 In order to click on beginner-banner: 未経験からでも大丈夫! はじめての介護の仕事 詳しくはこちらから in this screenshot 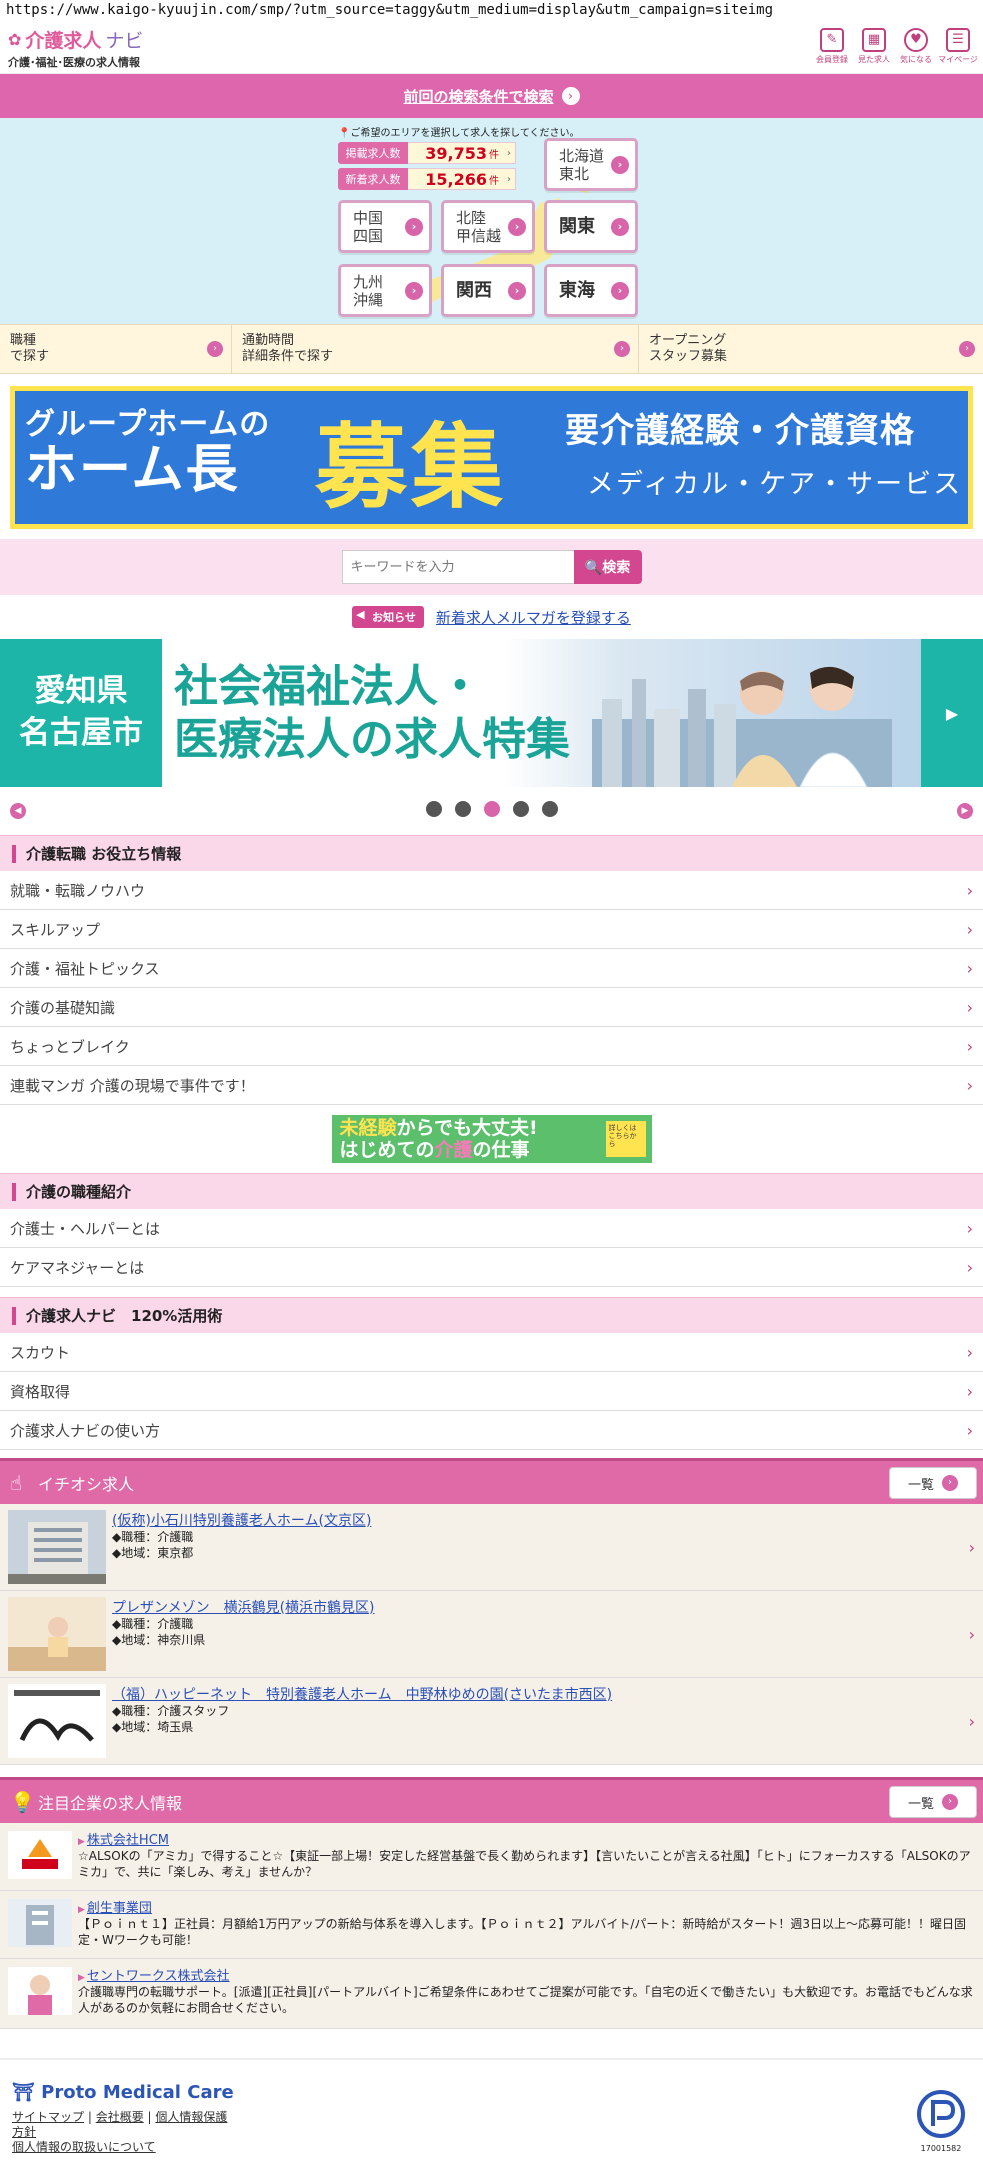, I will do `click(491, 1139)`.